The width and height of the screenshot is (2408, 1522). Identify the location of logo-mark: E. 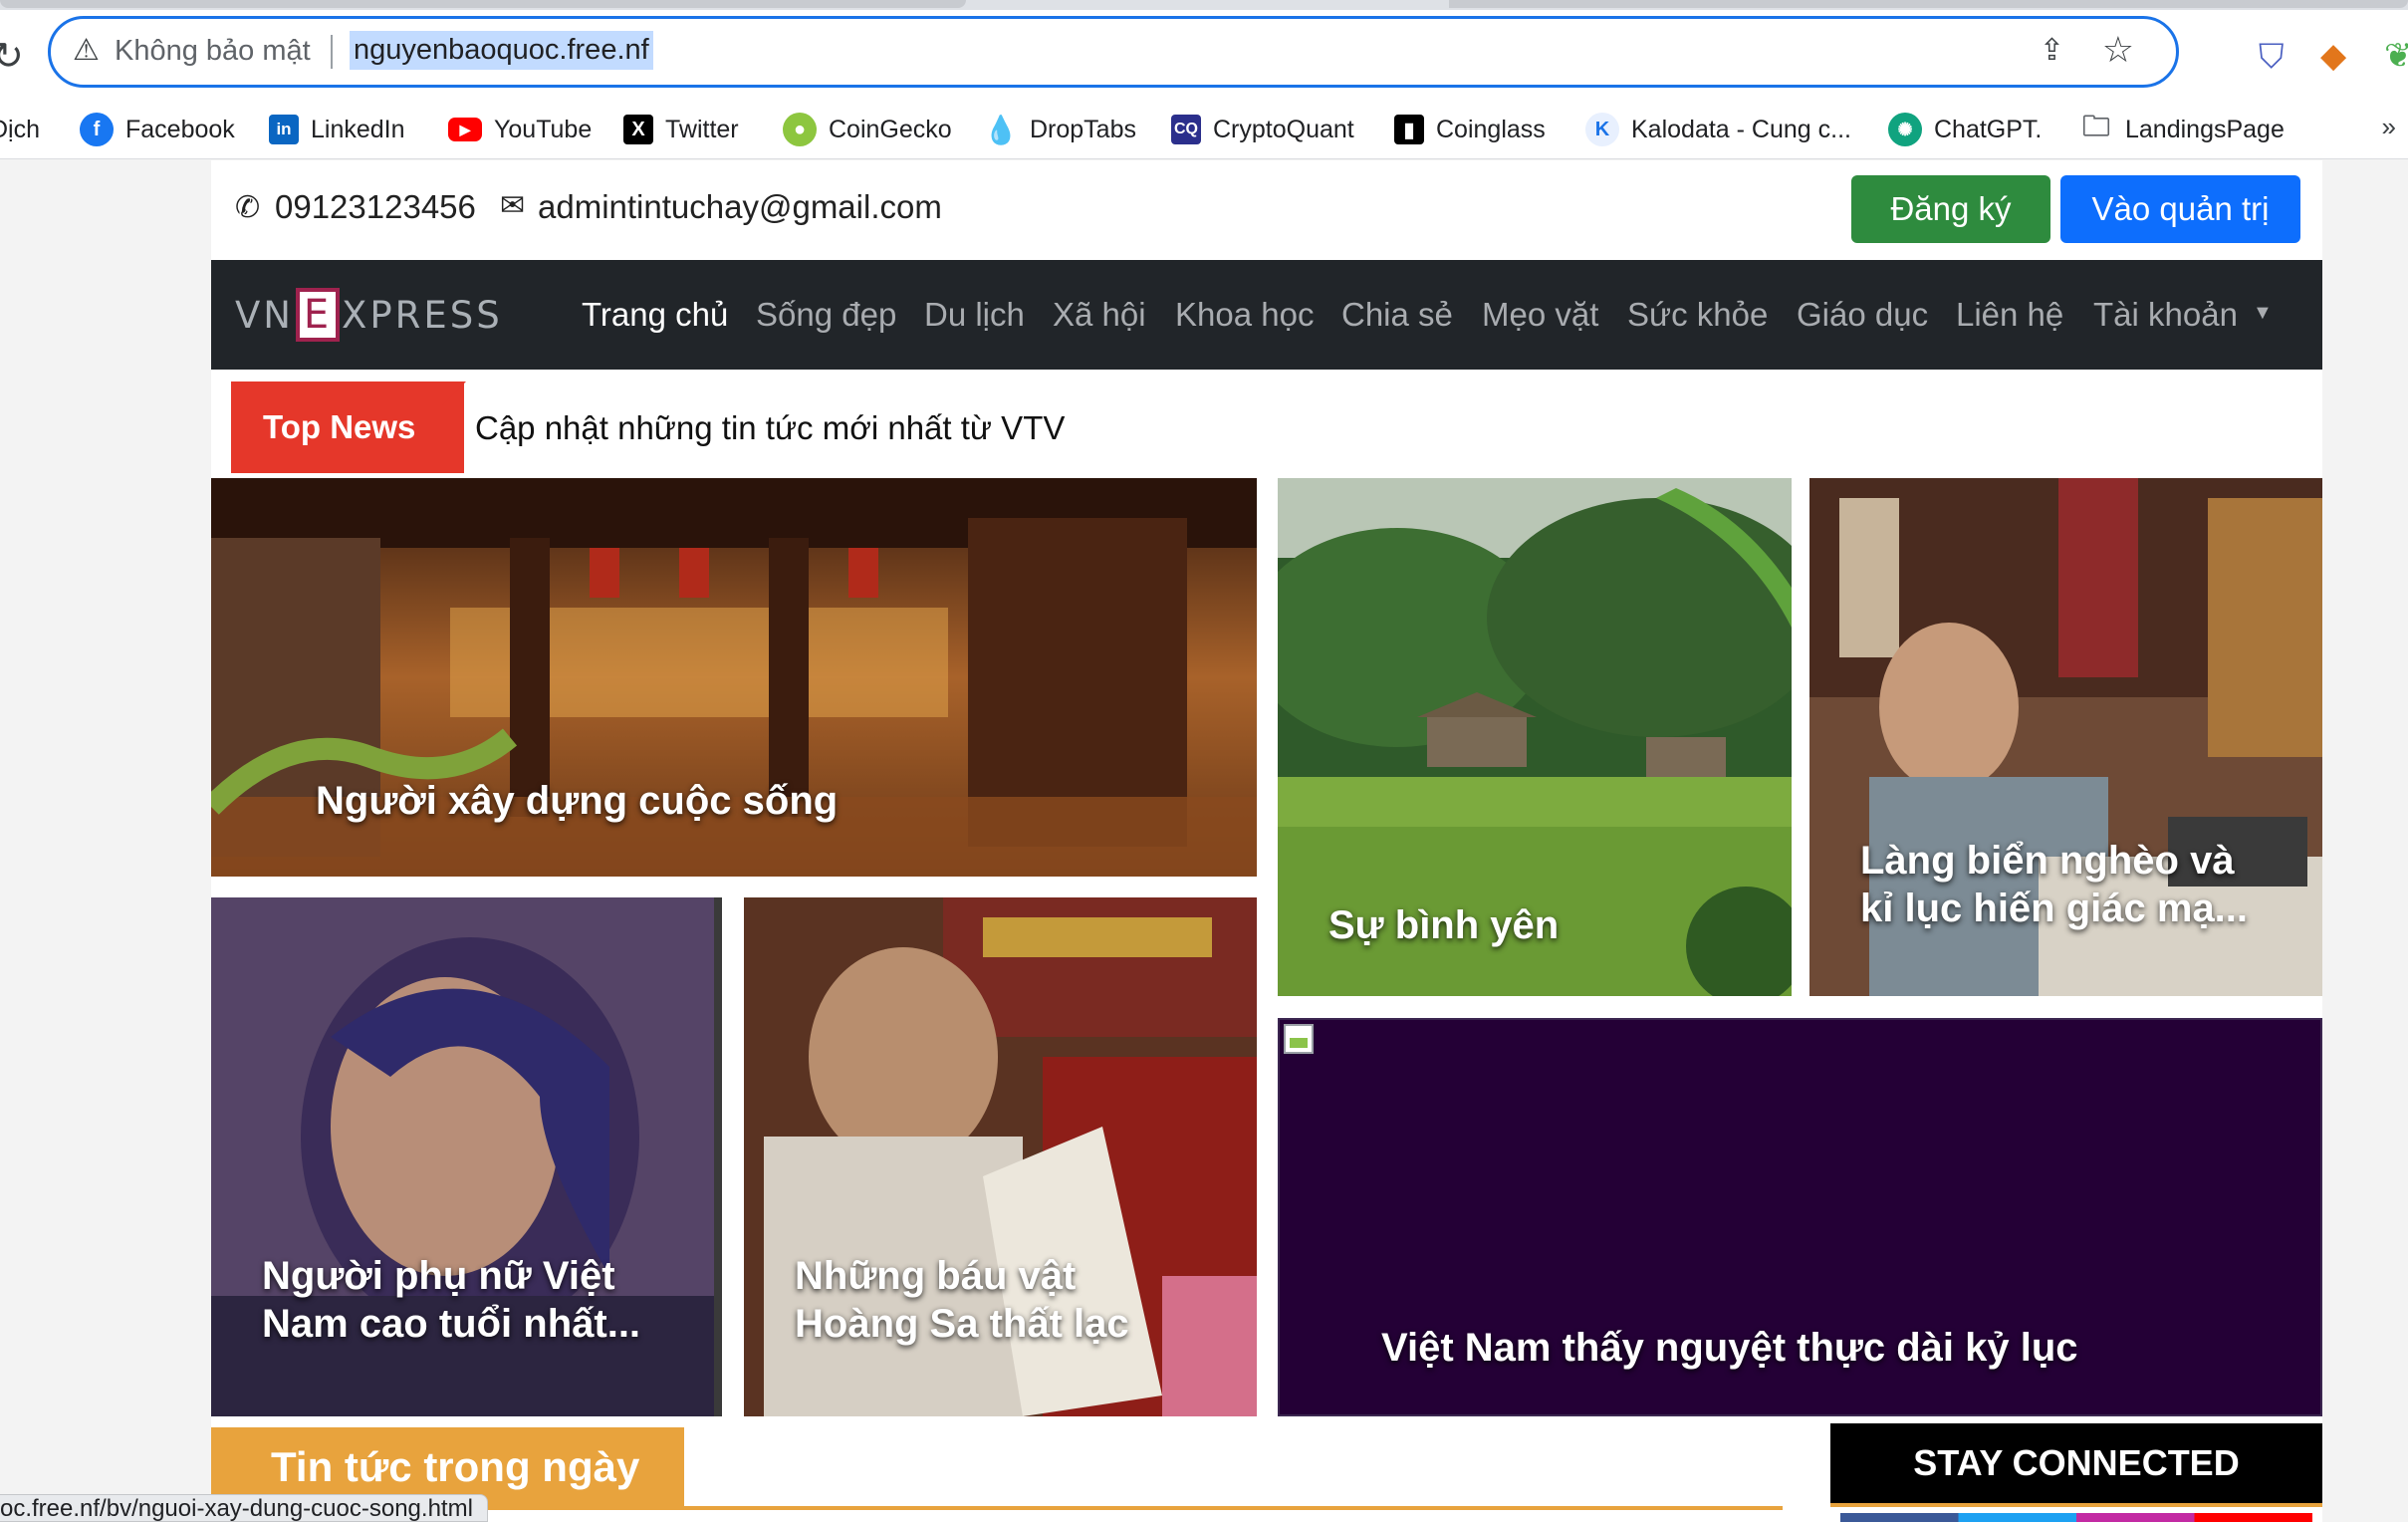
(318, 315).